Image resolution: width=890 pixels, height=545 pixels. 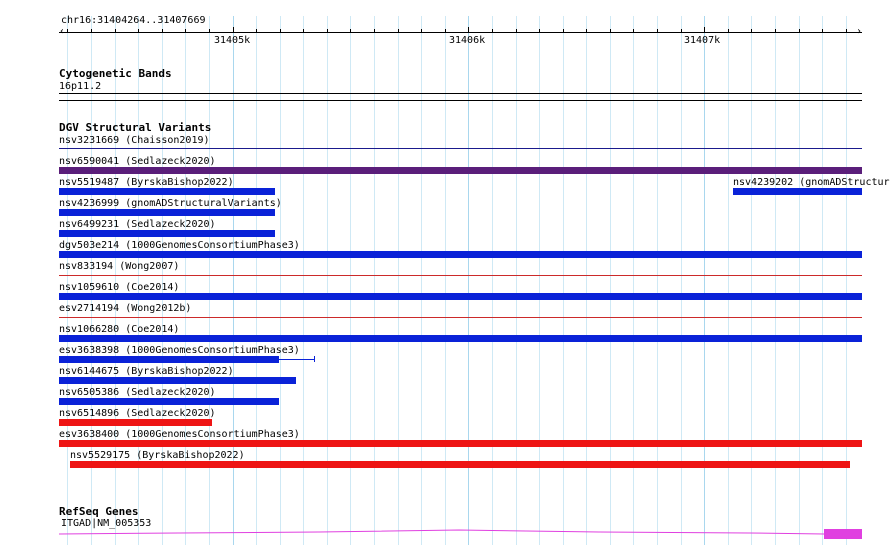 What do you see at coordinates (467, 40) in the screenshot?
I see `ruler-tick-label: 31406k` at bounding box center [467, 40].